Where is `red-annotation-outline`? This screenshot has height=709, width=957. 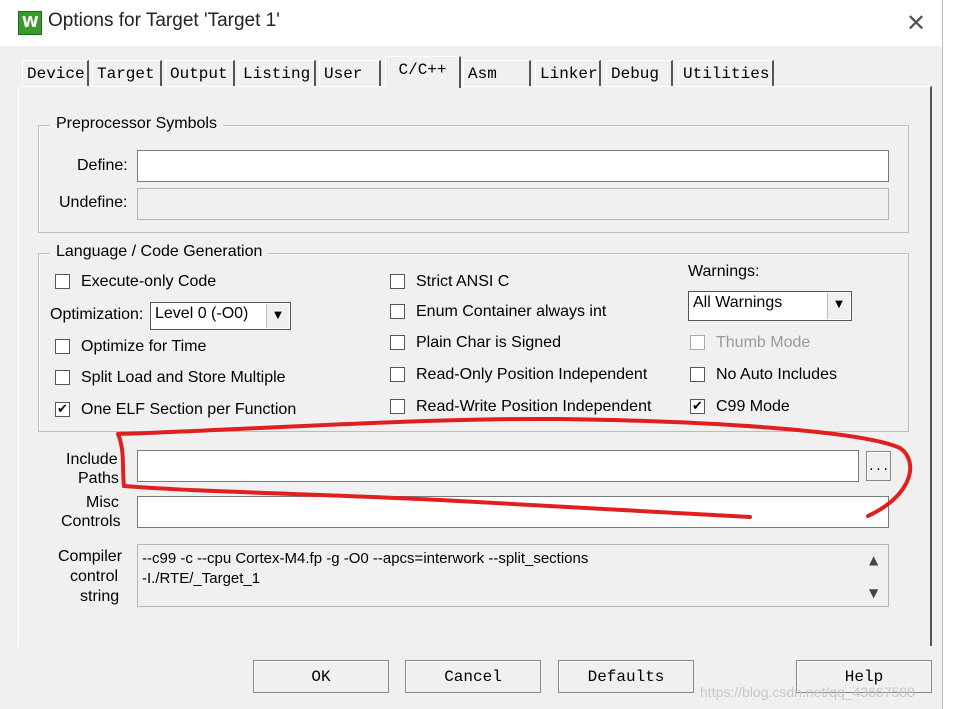
red-annotation-outline is located at coordinates (514, 467).